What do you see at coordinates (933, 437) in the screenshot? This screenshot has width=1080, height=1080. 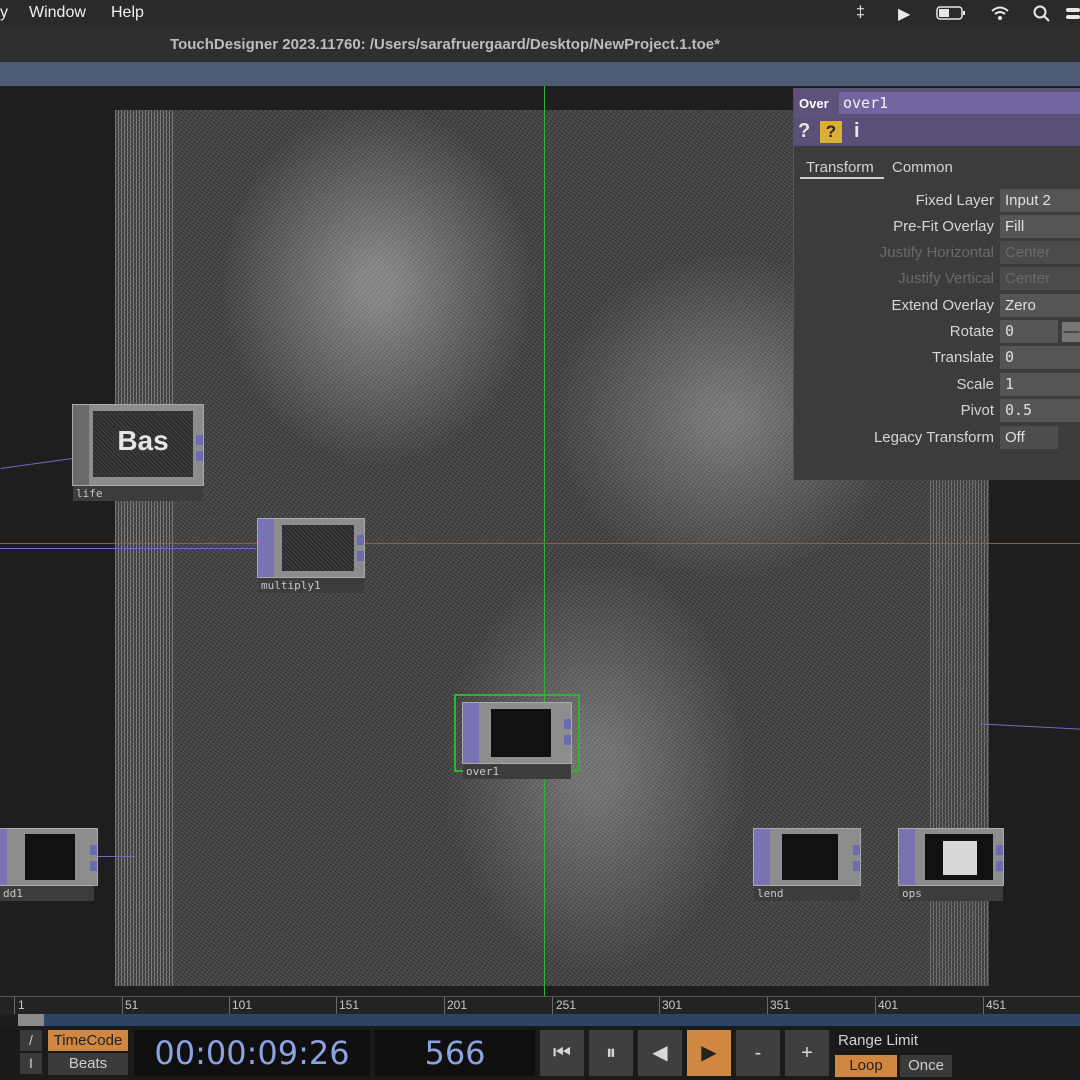 I see `param-label: Legacy Transform` at bounding box center [933, 437].